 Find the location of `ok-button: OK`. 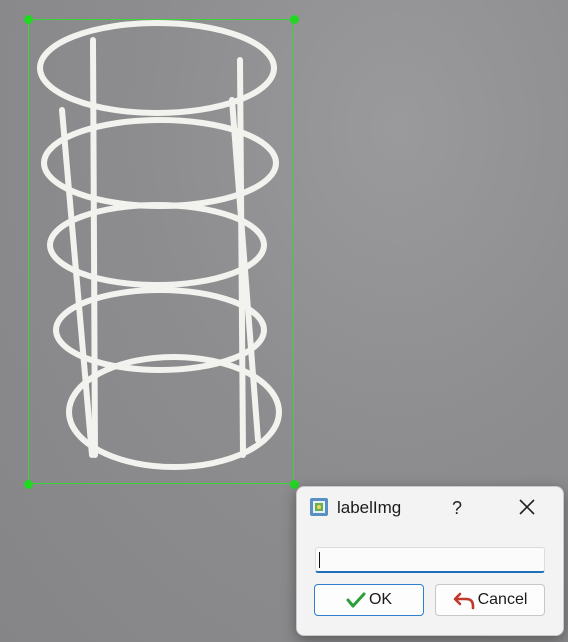

ok-button: OK is located at coordinates (369, 600).